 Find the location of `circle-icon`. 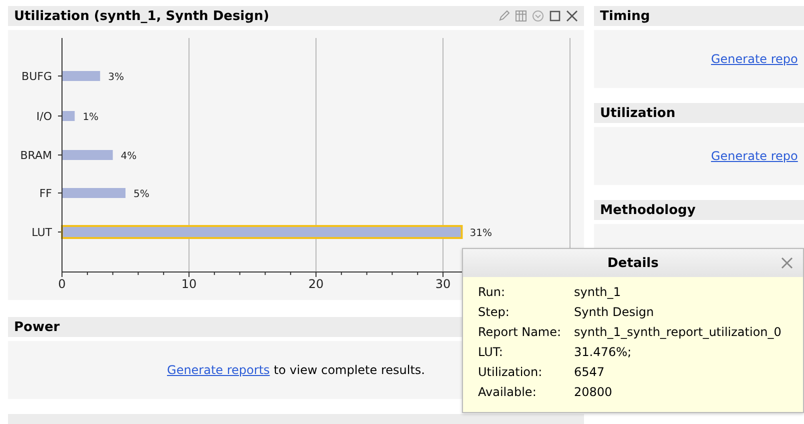

circle-icon is located at coordinates (538, 16).